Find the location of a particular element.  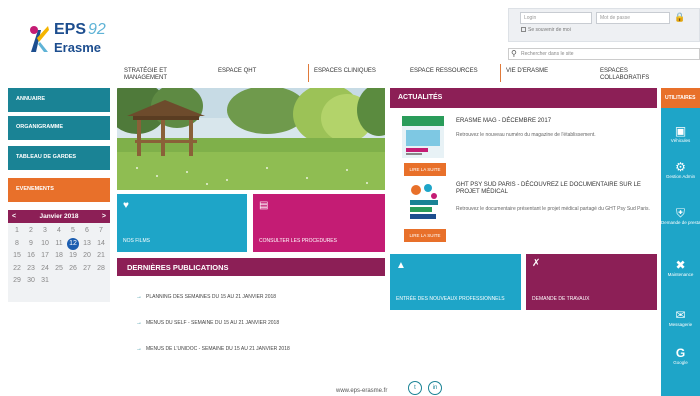

footer-url: www.eps-erasme.fr is located at coordinates (361, 391).